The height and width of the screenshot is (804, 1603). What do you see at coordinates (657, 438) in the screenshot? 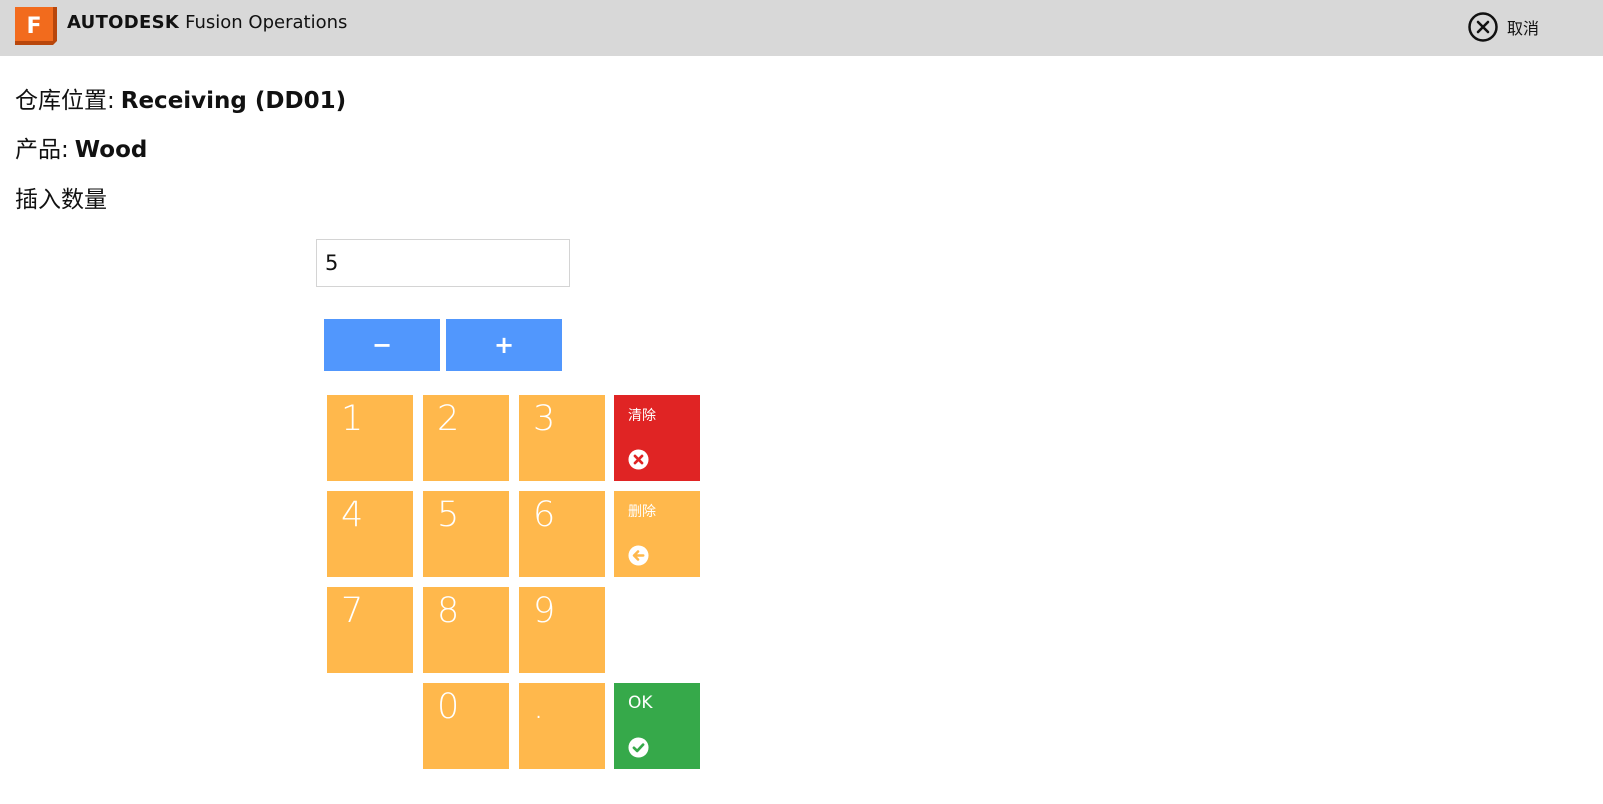
I see `clear-button: 清除` at bounding box center [657, 438].